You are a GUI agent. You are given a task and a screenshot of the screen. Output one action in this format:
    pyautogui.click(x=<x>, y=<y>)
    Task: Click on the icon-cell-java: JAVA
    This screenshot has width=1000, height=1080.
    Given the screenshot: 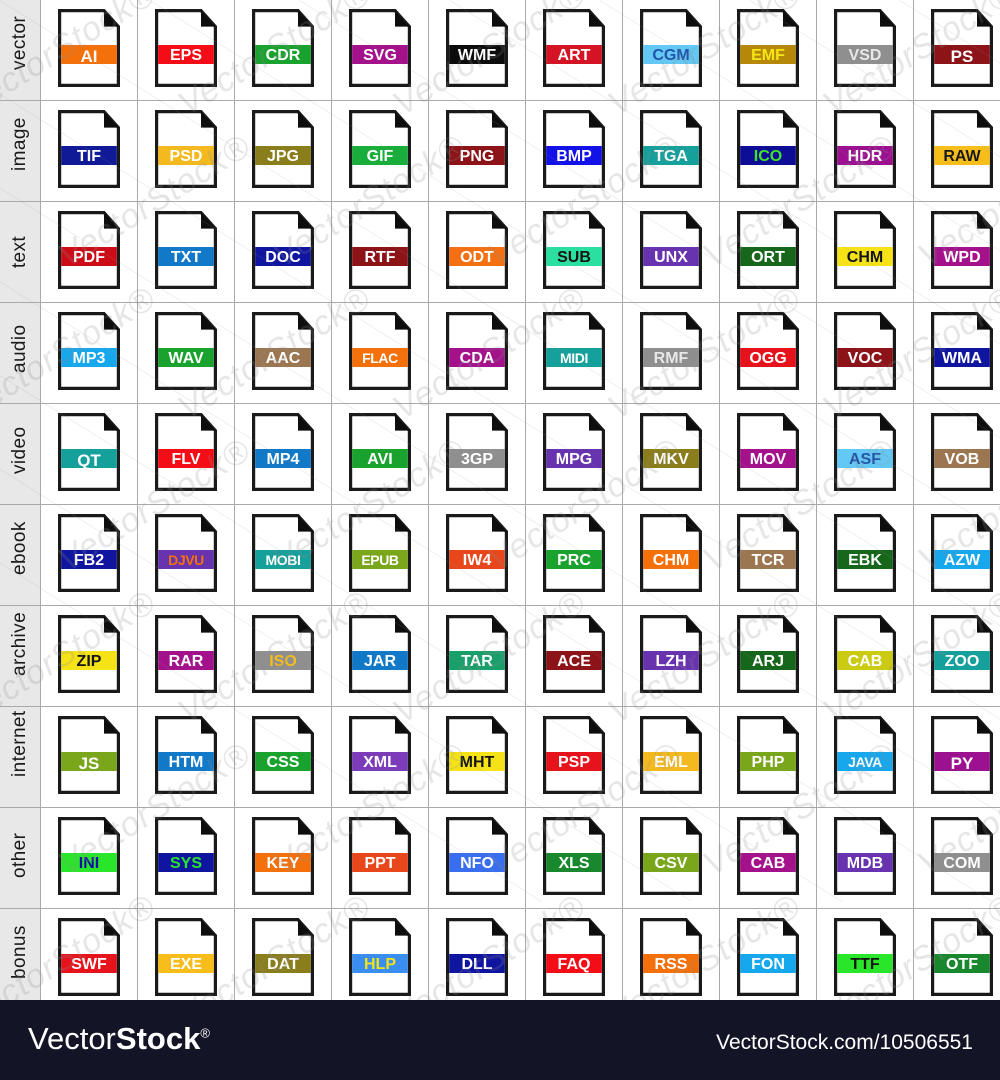 What is the action you would take?
    pyautogui.click(x=865, y=757)
    